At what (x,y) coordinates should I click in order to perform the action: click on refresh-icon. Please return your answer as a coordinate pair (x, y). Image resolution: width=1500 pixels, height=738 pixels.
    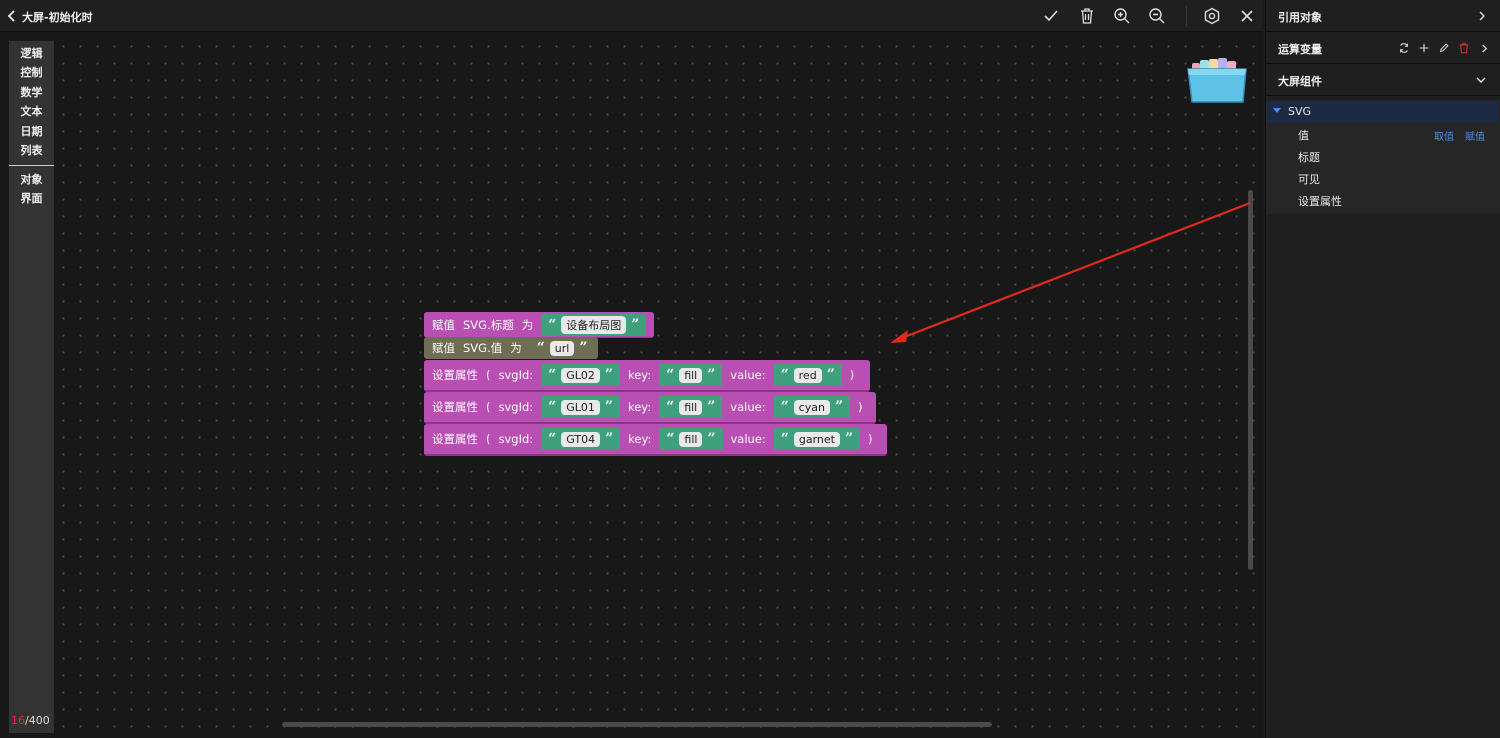
    Looking at the image, I should click on (1404, 48).